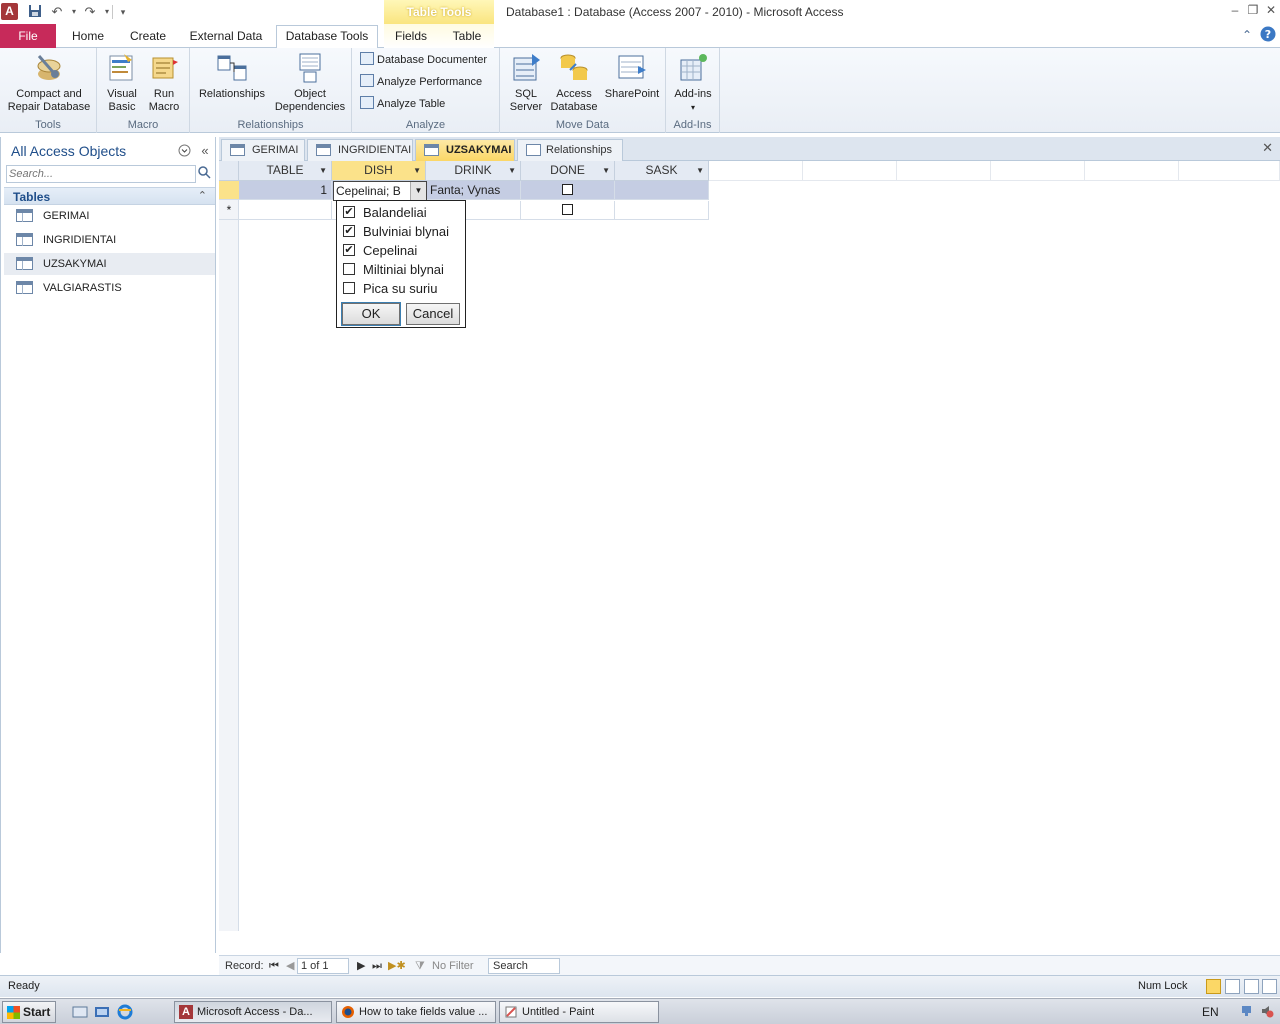 The image size is (1280, 1024). What do you see at coordinates (202, 195) in the screenshot?
I see `collapse-section-icon: ⌃` at bounding box center [202, 195].